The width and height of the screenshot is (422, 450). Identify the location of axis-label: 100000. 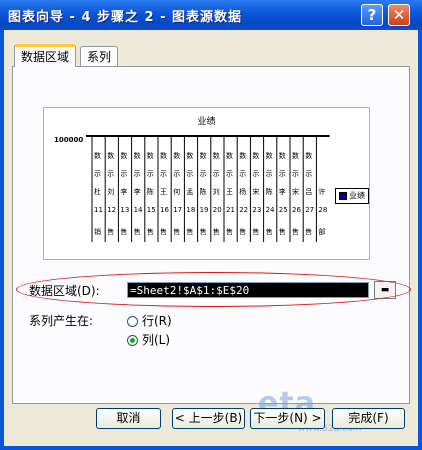
(68, 140).